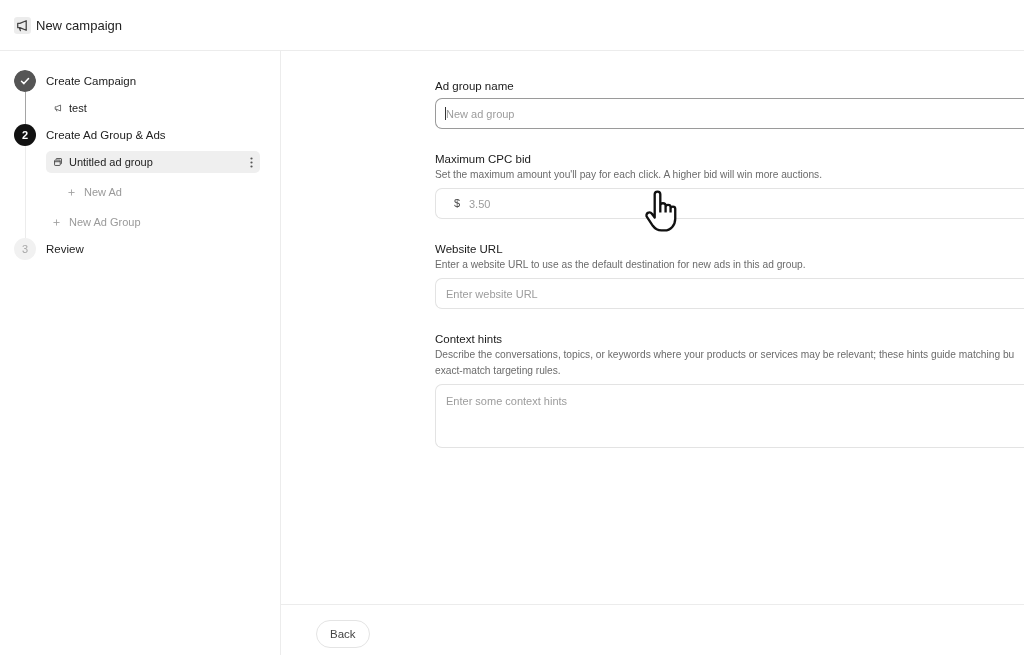 This screenshot has width=1024, height=655. What do you see at coordinates (498, 371) in the screenshot?
I see `help-text: exact-match targeting rules.` at bounding box center [498, 371].